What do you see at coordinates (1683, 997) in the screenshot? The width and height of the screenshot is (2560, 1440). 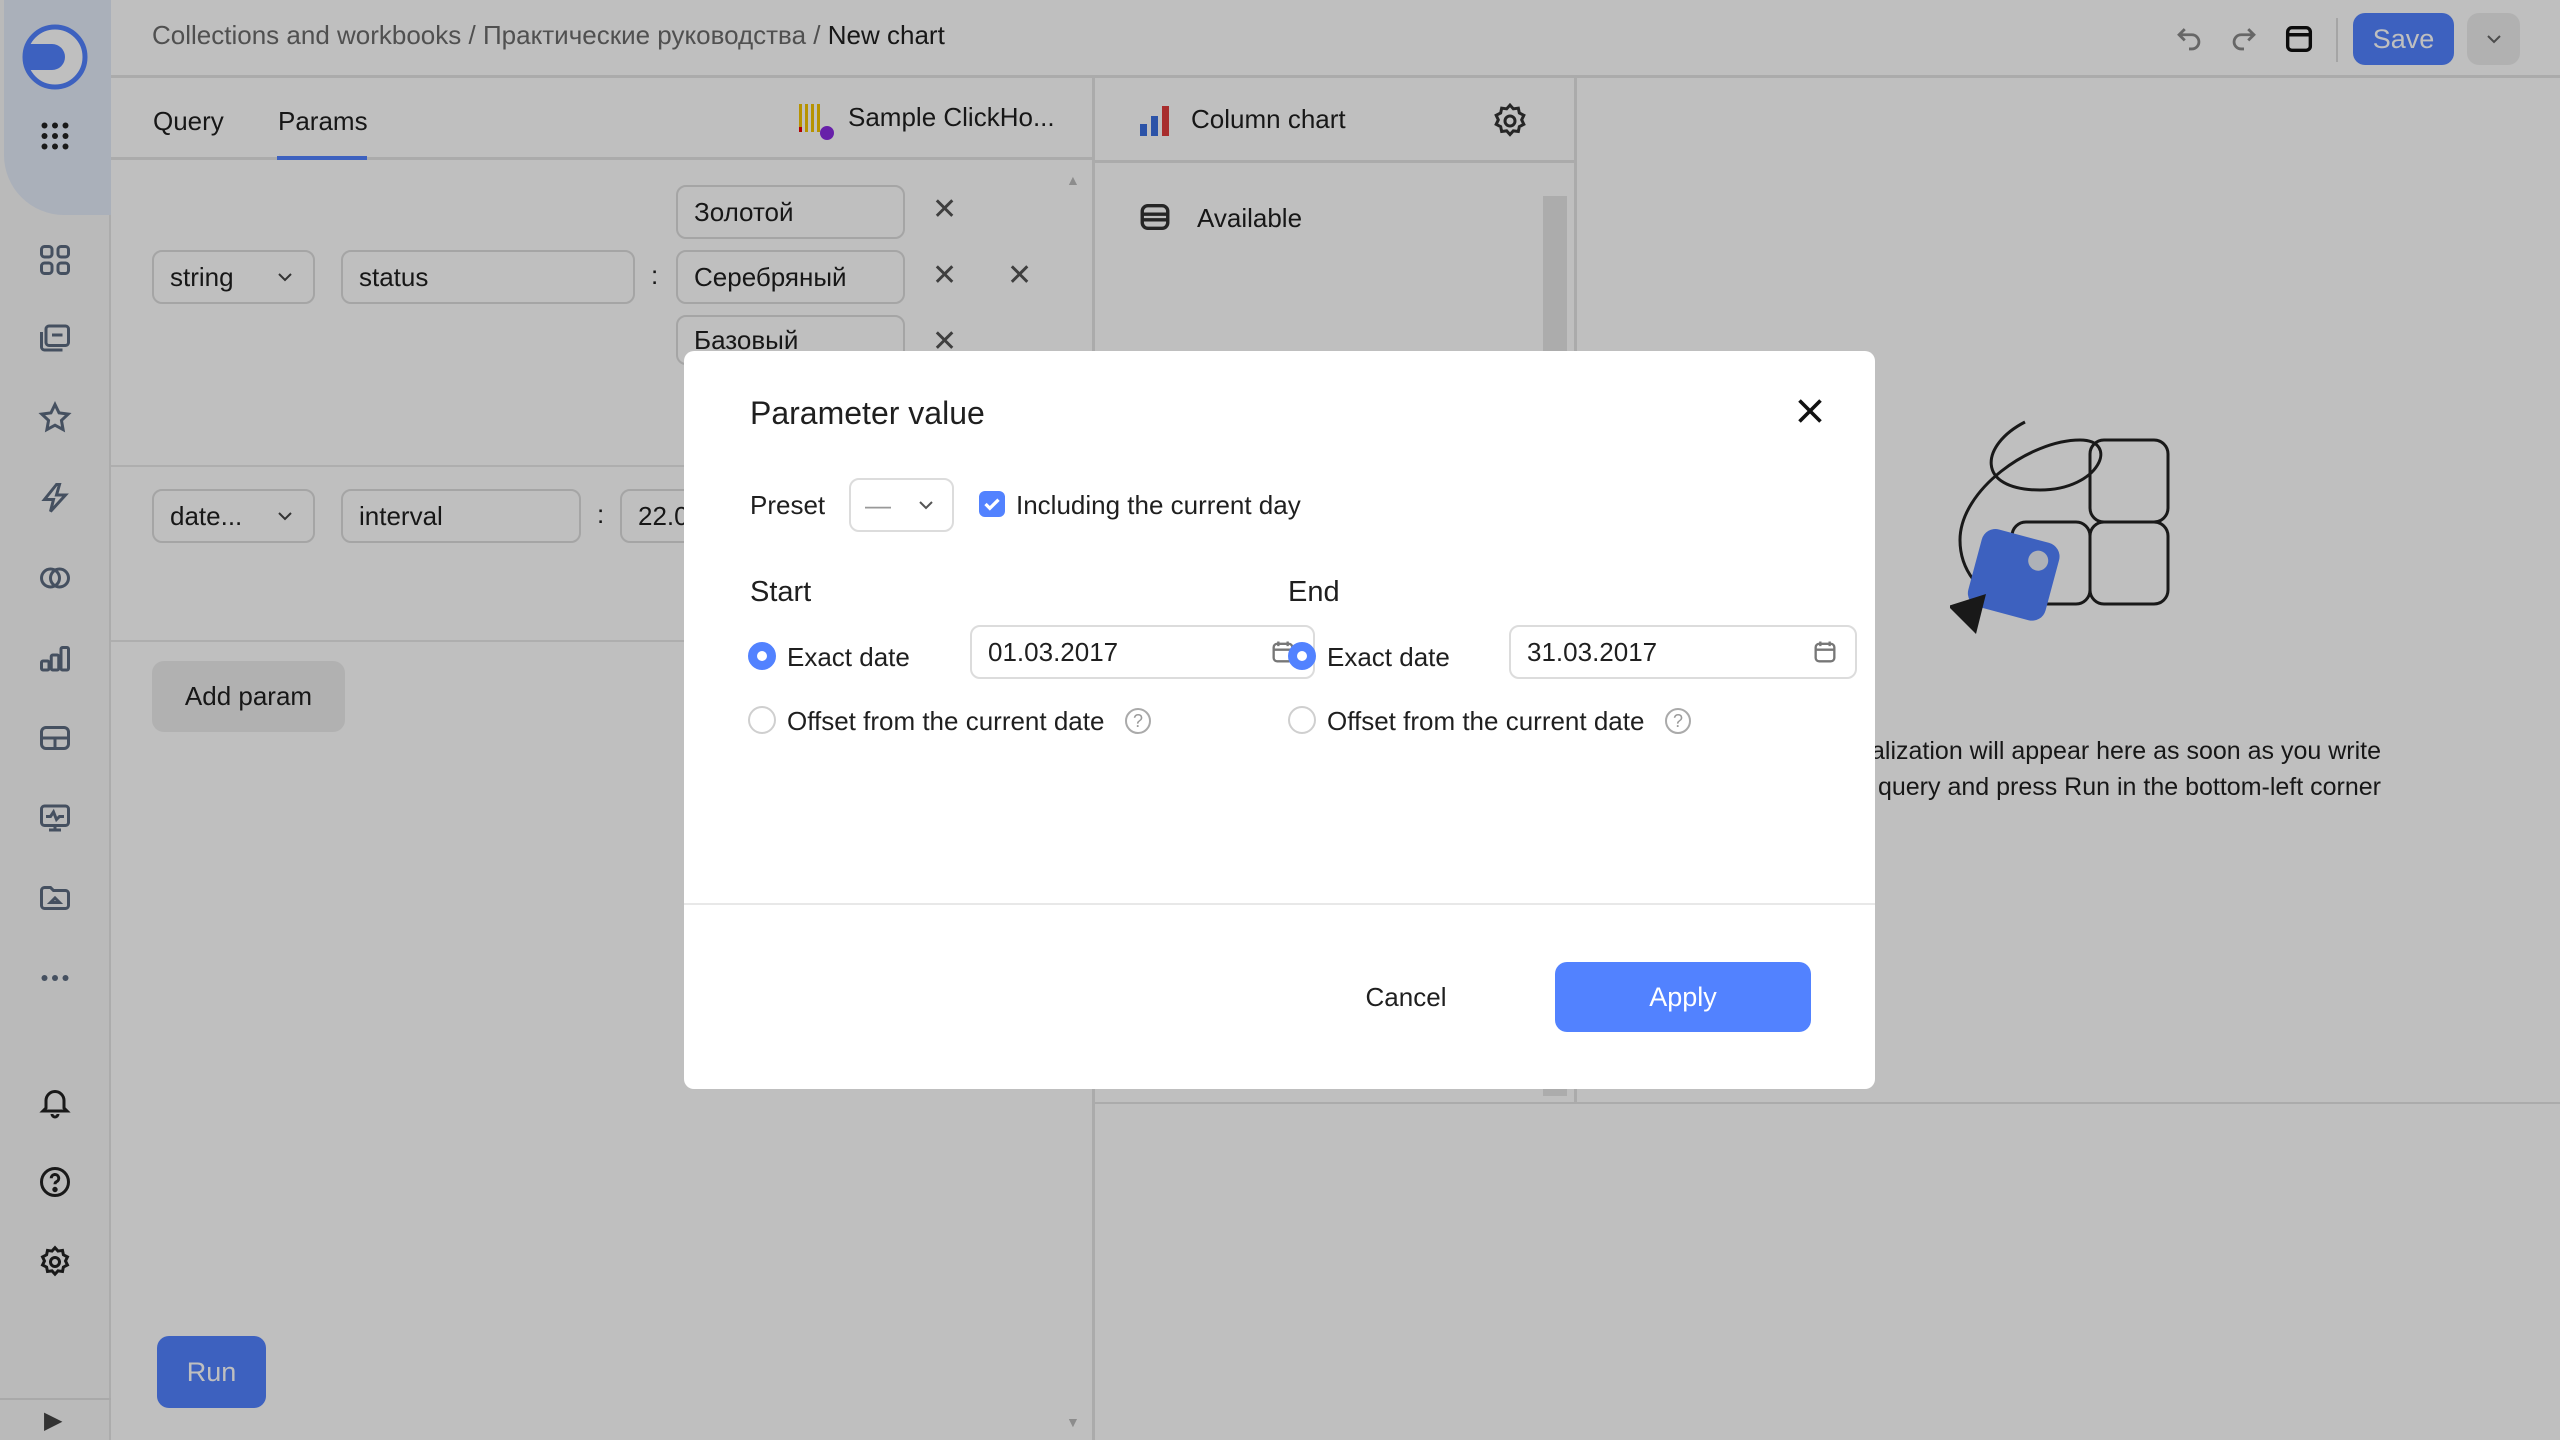 I see `apply-button: Apply` at bounding box center [1683, 997].